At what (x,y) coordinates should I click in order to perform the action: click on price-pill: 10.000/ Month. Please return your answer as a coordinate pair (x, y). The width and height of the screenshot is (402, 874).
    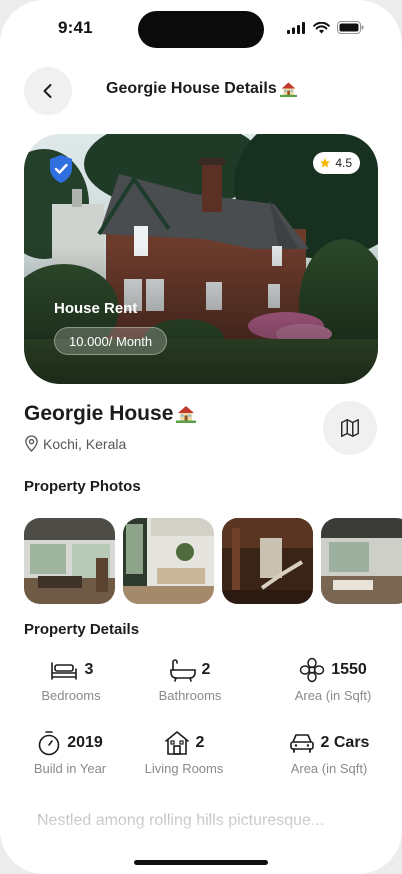
    Looking at the image, I should click on (111, 341).